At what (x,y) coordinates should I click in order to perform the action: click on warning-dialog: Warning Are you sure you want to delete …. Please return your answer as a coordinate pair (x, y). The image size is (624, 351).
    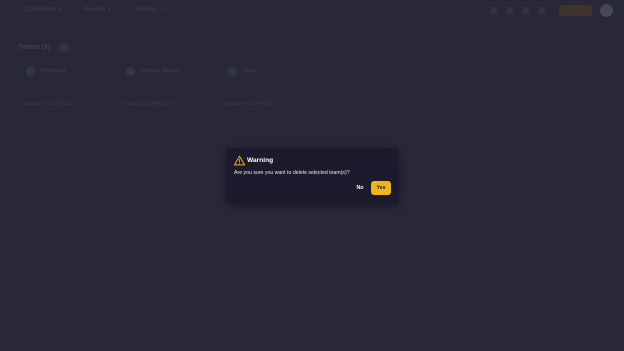
    Looking at the image, I should click on (312, 176).